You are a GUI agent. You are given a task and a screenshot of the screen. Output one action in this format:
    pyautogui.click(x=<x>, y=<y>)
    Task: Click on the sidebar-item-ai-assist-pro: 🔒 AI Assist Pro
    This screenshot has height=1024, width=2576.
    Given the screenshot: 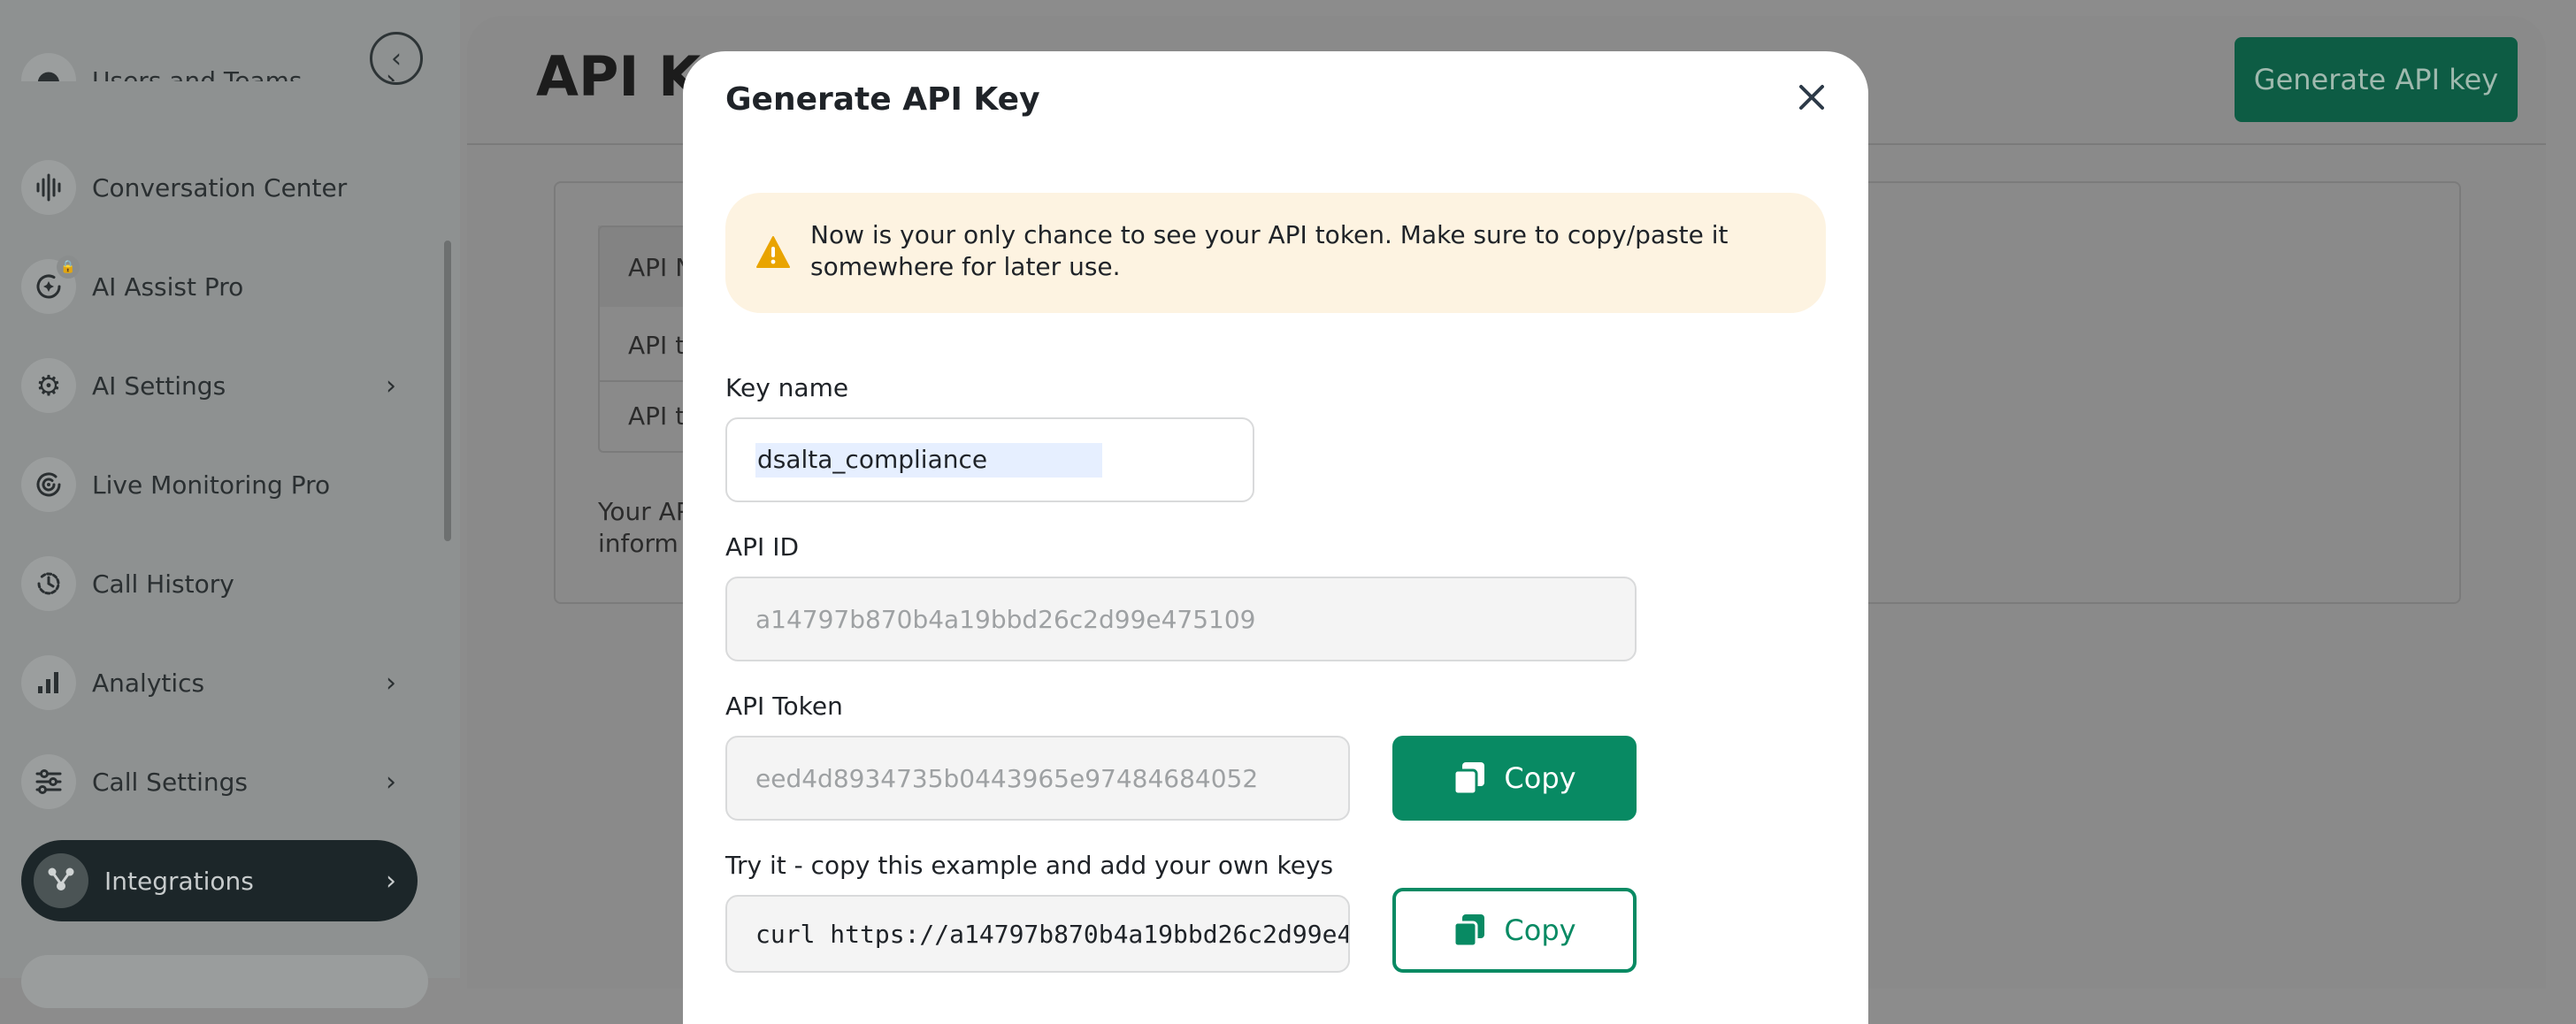 What is the action you would take?
    pyautogui.click(x=219, y=286)
    